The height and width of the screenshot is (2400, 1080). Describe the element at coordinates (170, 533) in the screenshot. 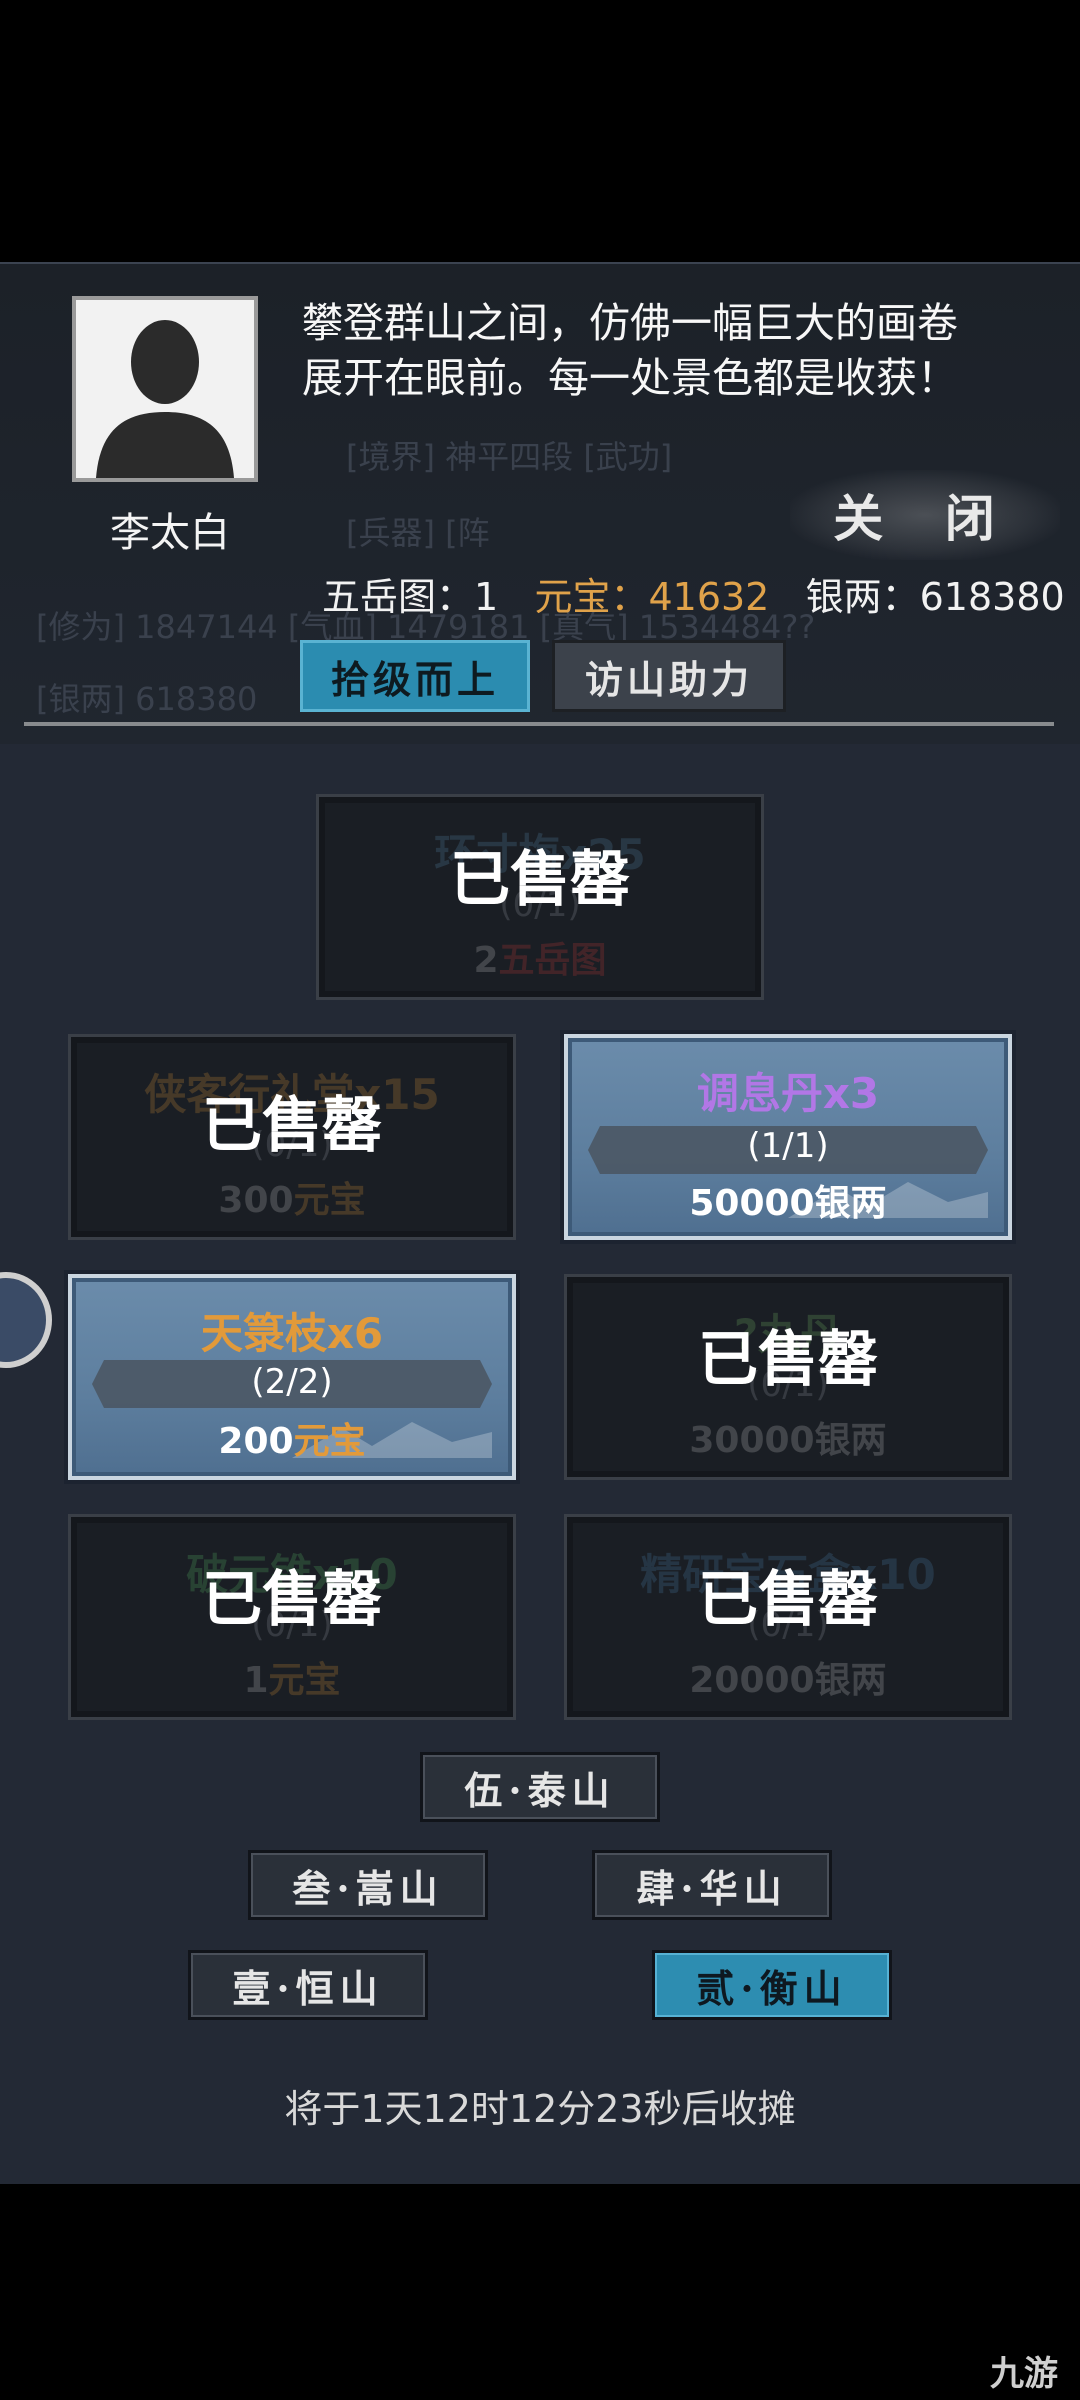

I see `character-name: 李太白` at that location.